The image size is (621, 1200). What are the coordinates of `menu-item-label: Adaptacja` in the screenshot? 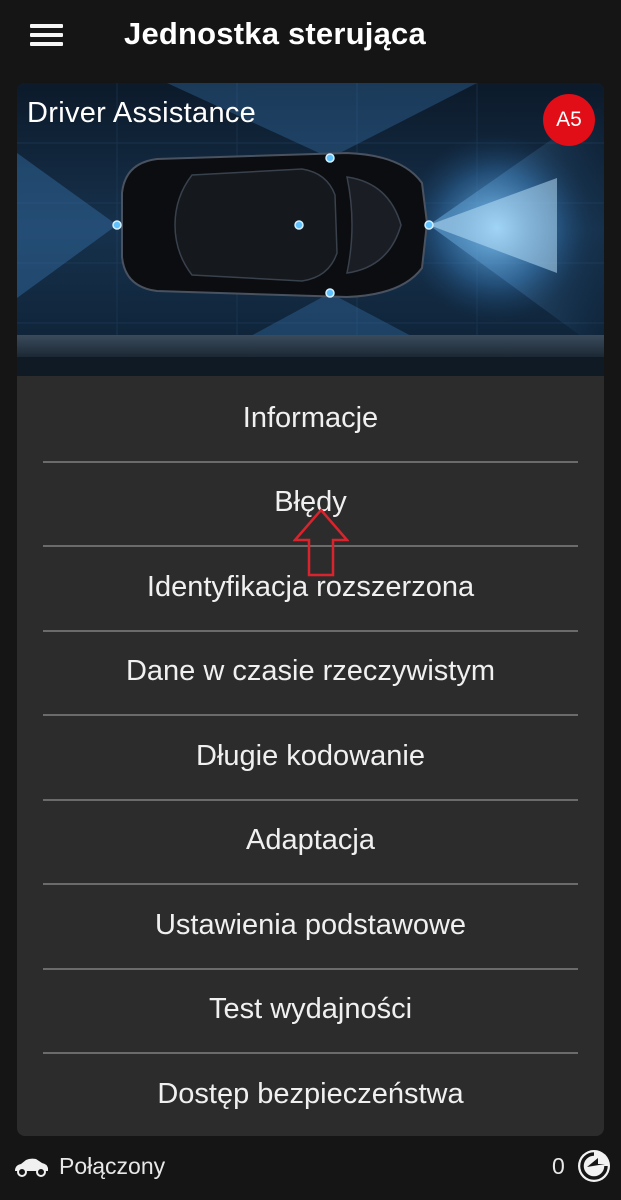 It's located at (310, 840).